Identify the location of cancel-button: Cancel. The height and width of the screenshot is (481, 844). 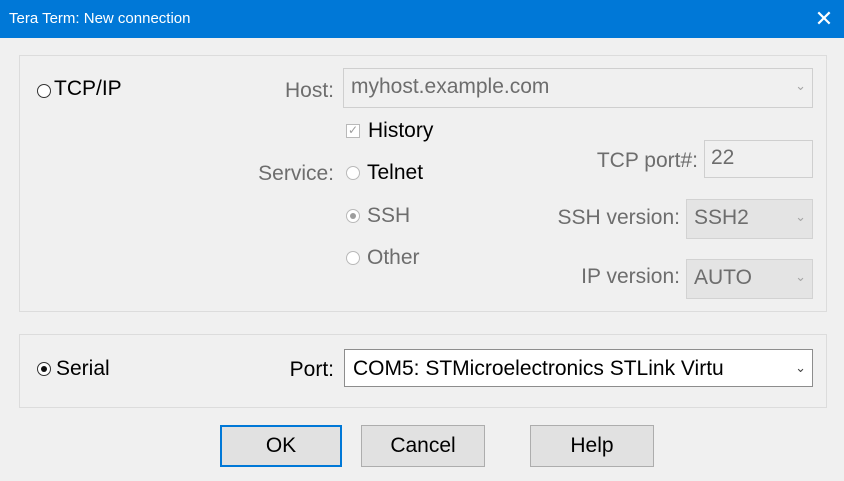
(423, 446).